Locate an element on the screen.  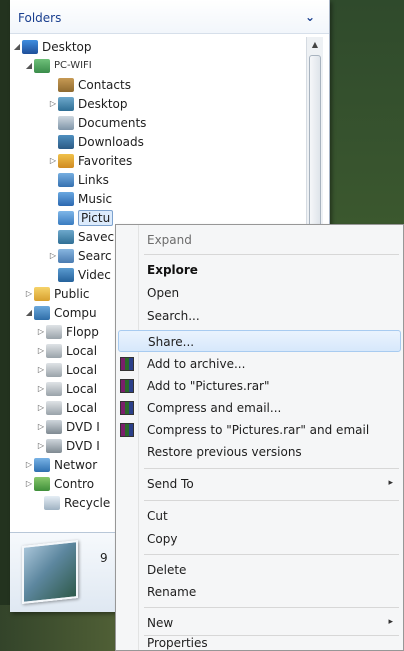
submenu-arrow-icon: ▸ is located at coordinates (390, 622).